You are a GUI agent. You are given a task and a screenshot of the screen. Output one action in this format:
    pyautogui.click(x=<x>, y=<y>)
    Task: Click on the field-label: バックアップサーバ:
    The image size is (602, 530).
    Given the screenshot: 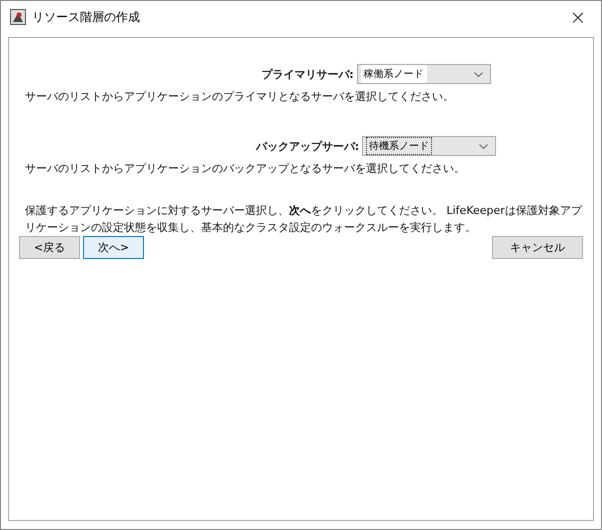 What is the action you would take?
    pyautogui.click(x=308, y=146)
    